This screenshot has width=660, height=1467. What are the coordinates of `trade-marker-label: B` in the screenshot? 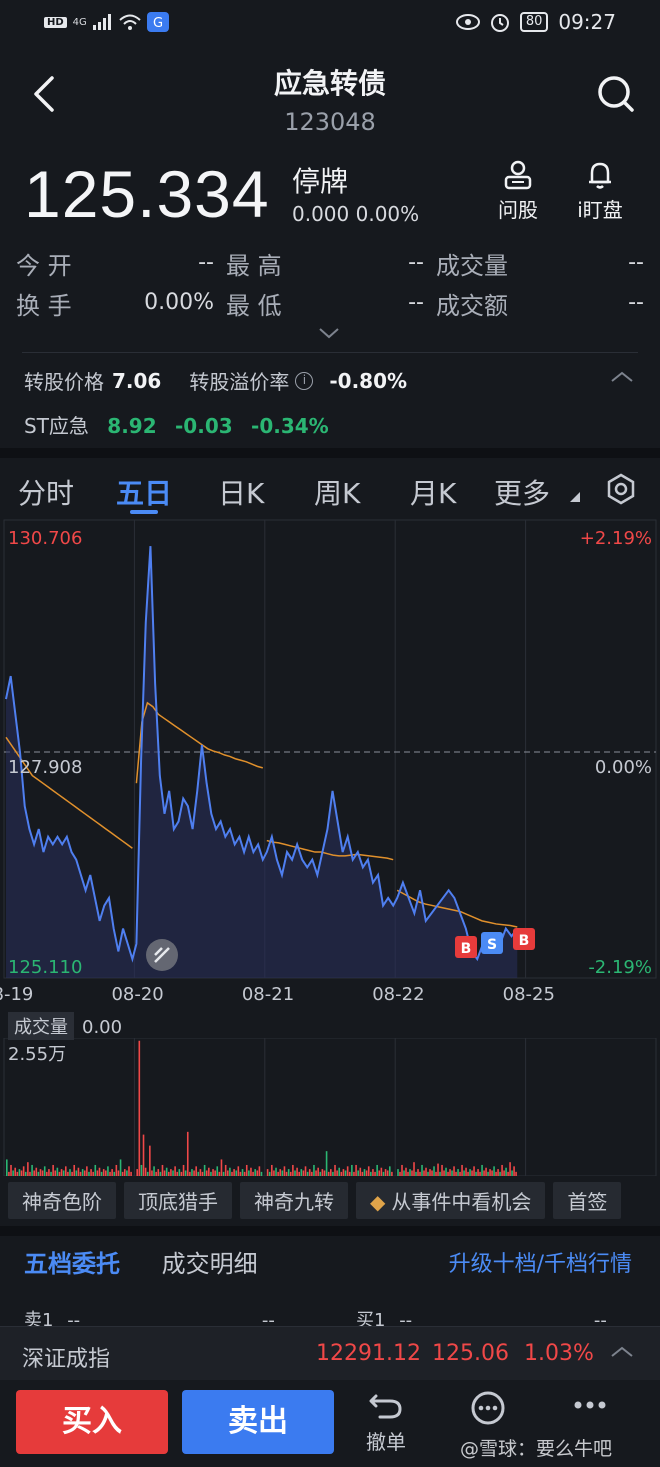 It's located at (466, 949).